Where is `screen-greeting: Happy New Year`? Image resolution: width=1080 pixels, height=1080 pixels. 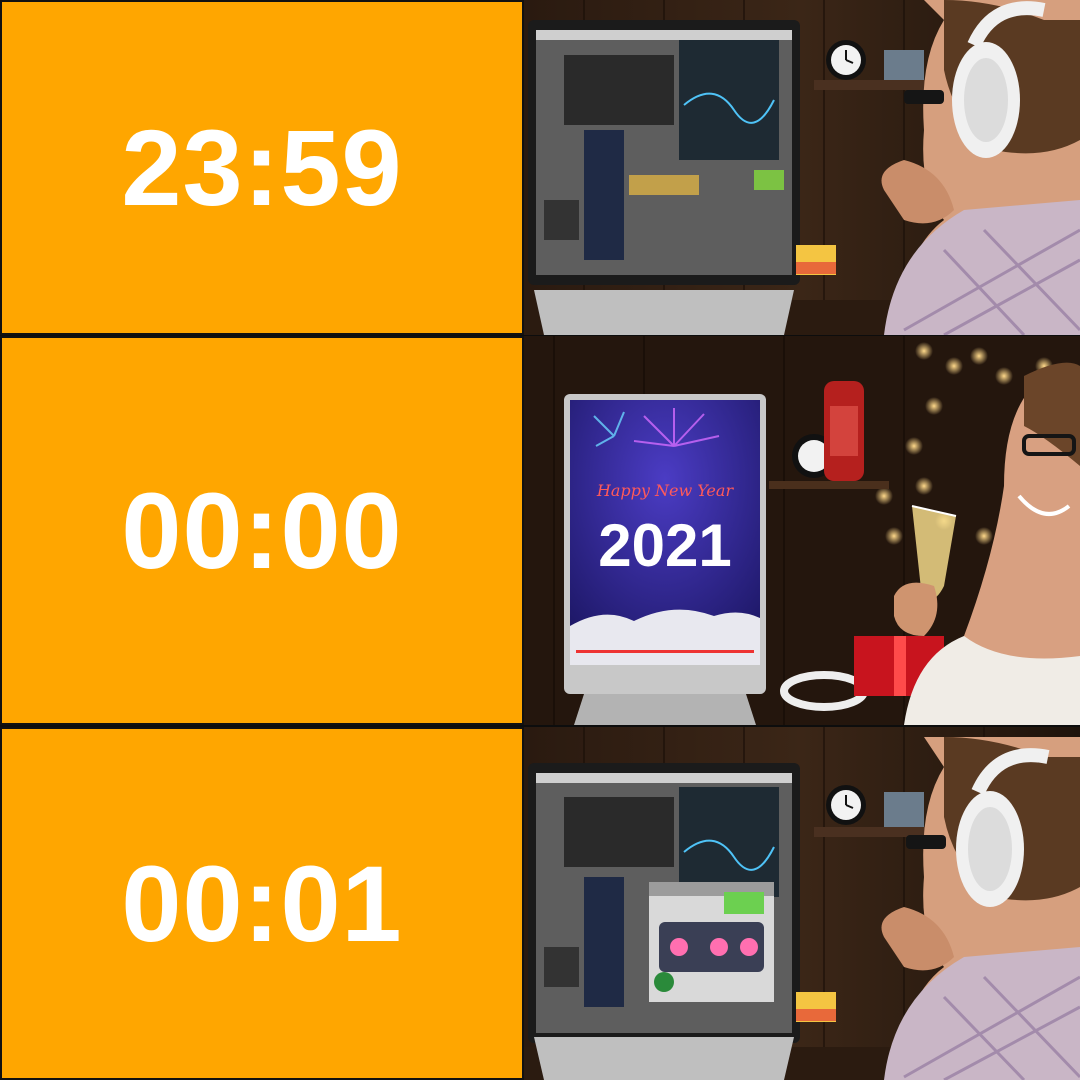
screen-greeting: Happy New Year is located at coordinates (665, 490).